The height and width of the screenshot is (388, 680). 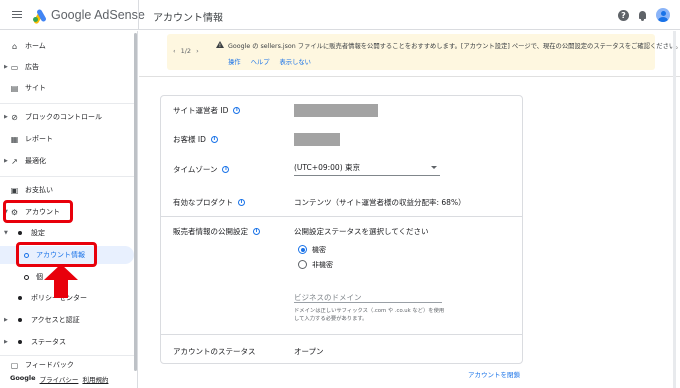 What do you see at coordinates (67, 342) in the screenshot?
I see `sidebar-item-status: ▶ ステータス` at bounding box center [67, 342].